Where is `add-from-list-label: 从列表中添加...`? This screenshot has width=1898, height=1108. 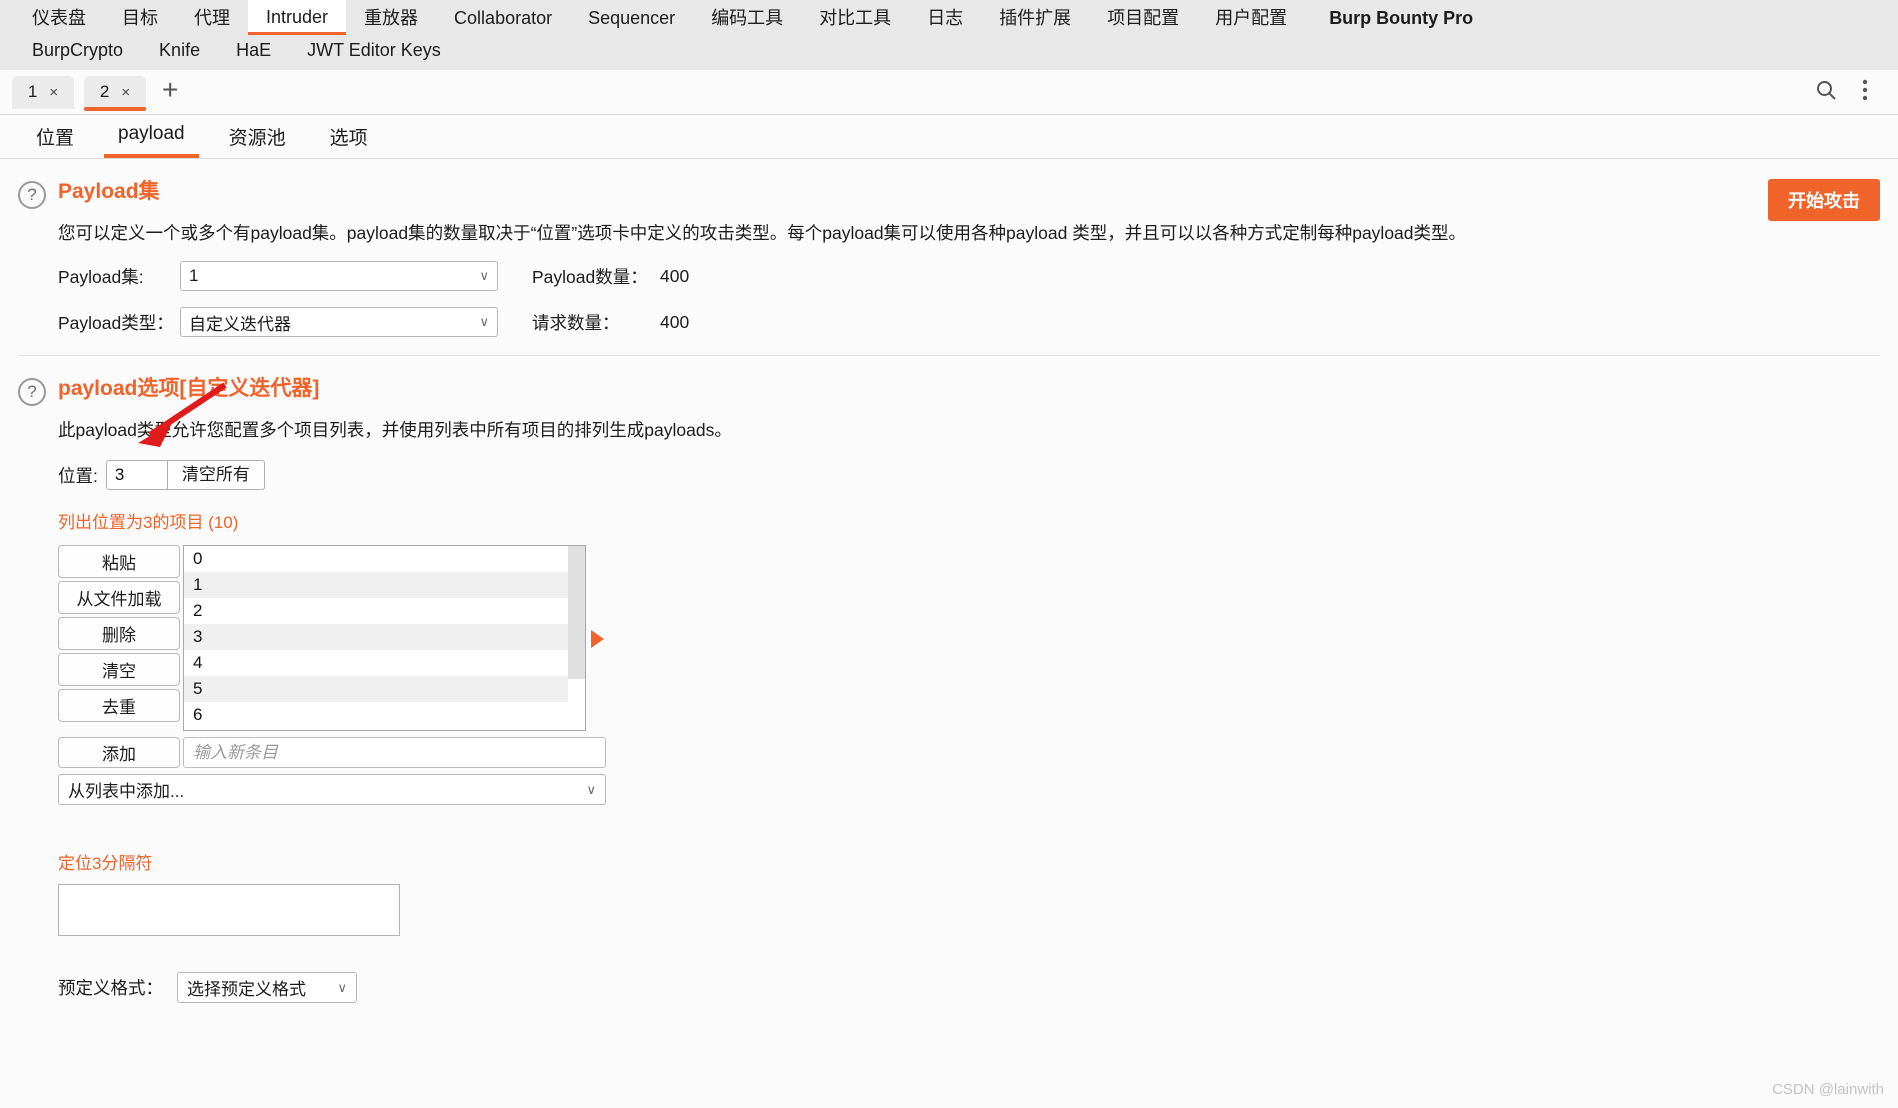
add-from-list-label: 从列表中添加... is located at coordinates (126, 791).